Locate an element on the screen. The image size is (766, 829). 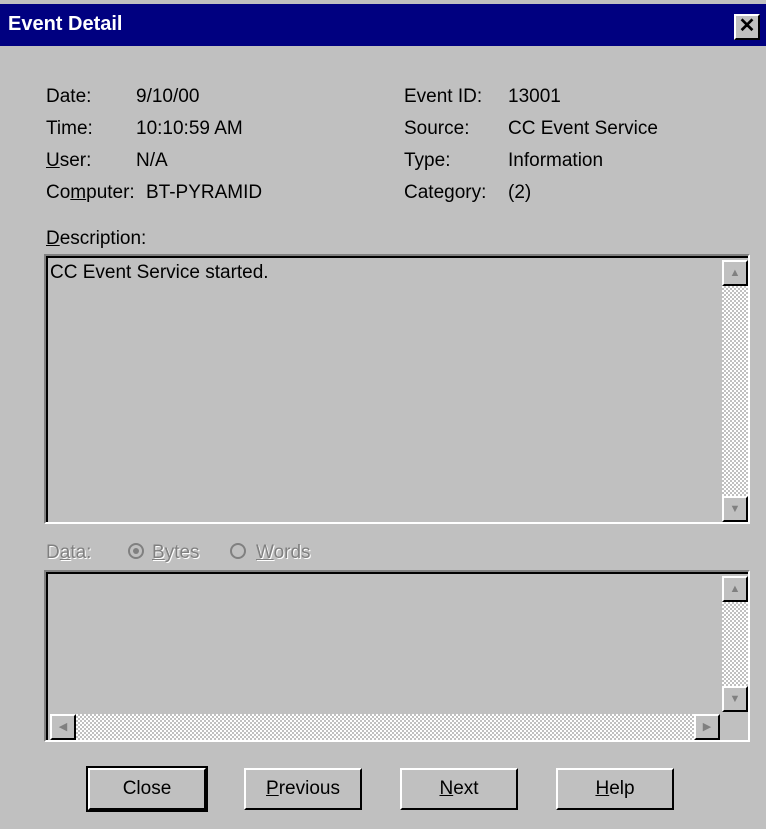
data-label: Data: is located at coordinates (68, 553).